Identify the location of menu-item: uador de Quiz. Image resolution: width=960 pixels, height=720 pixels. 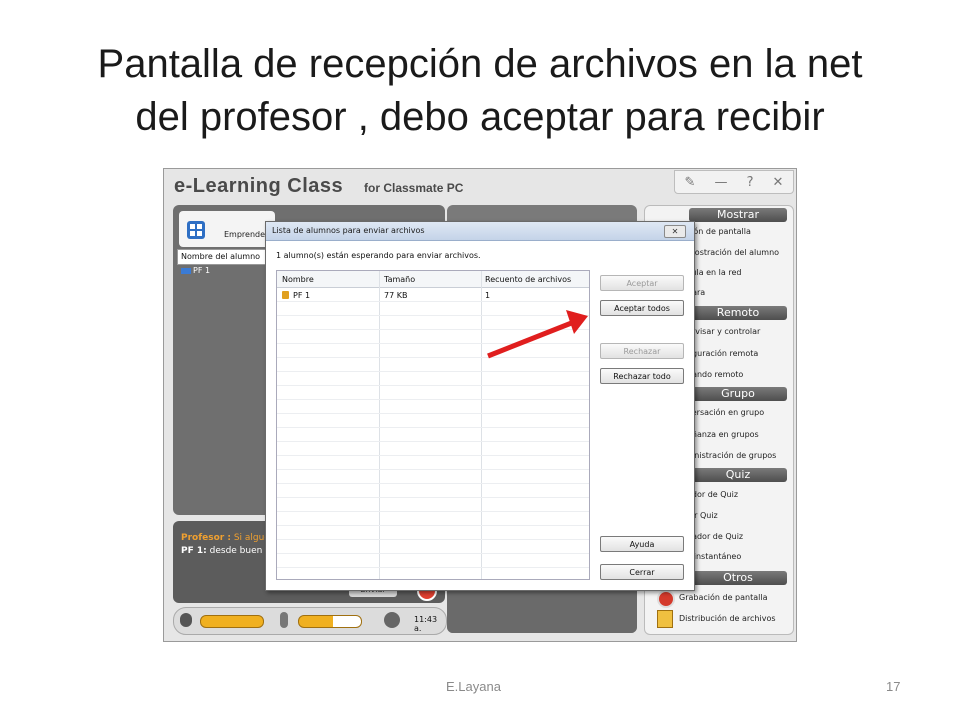
(715, 536).